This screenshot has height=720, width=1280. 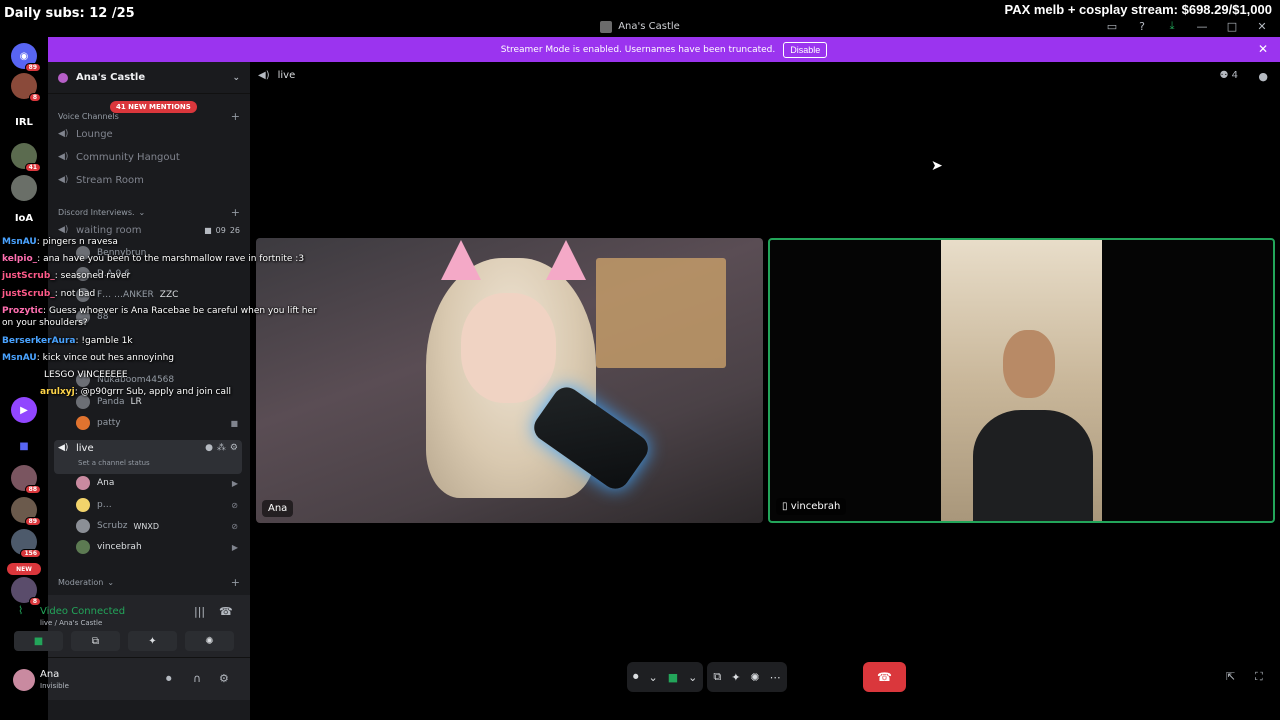 I want to click on tile-label-text: vincebrah, so click(x=815, y=506).